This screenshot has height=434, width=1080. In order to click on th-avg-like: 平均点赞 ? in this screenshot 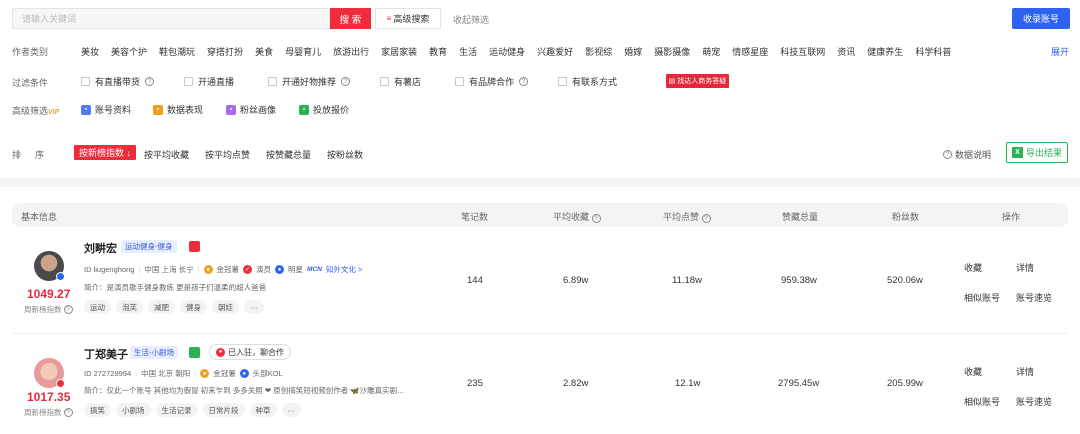, I will do `click(687, 216)`.